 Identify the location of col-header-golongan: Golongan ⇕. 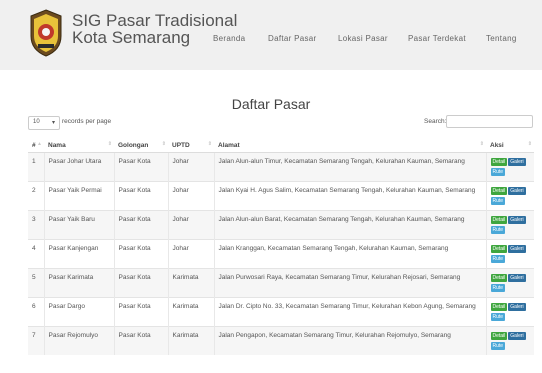
(141, 145).